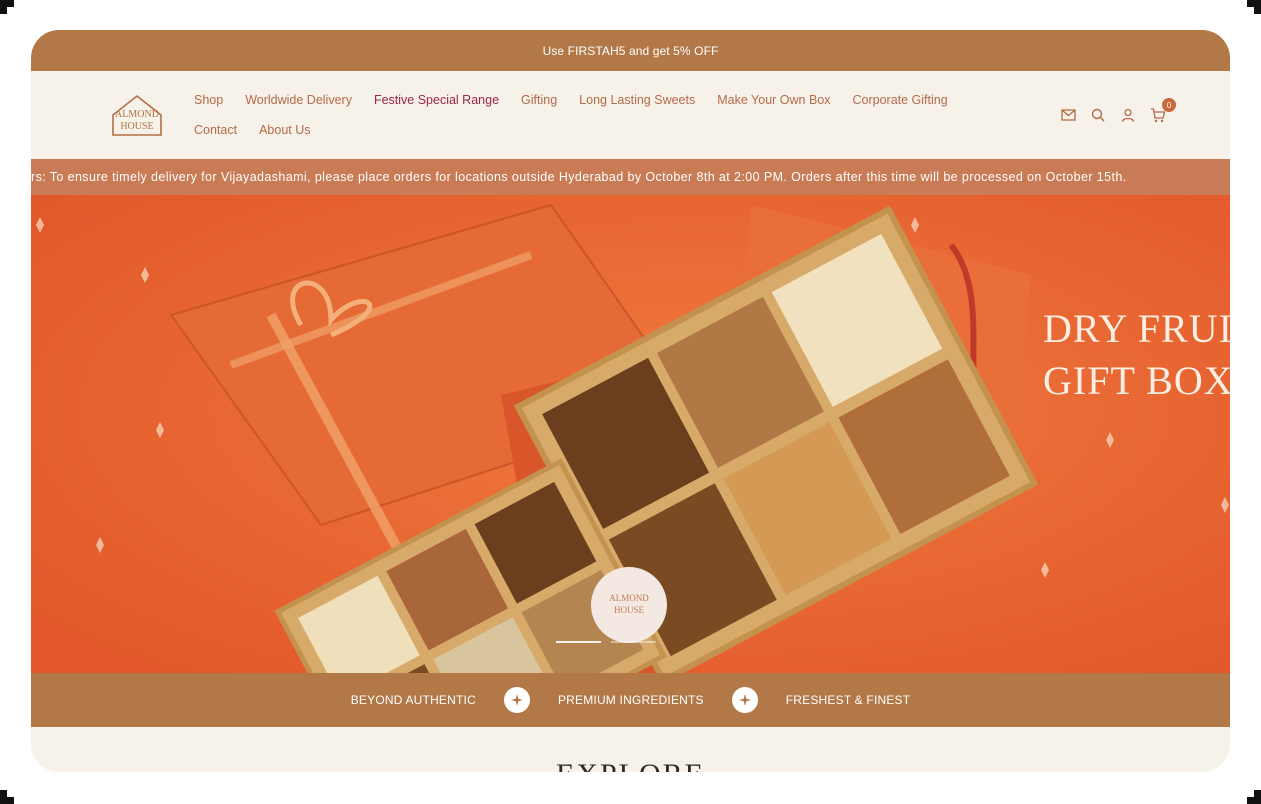  Describe the element at coordinates (1136, 328) in the screenshot. I see `hero-title-line1: DRY FRUI` at that location.